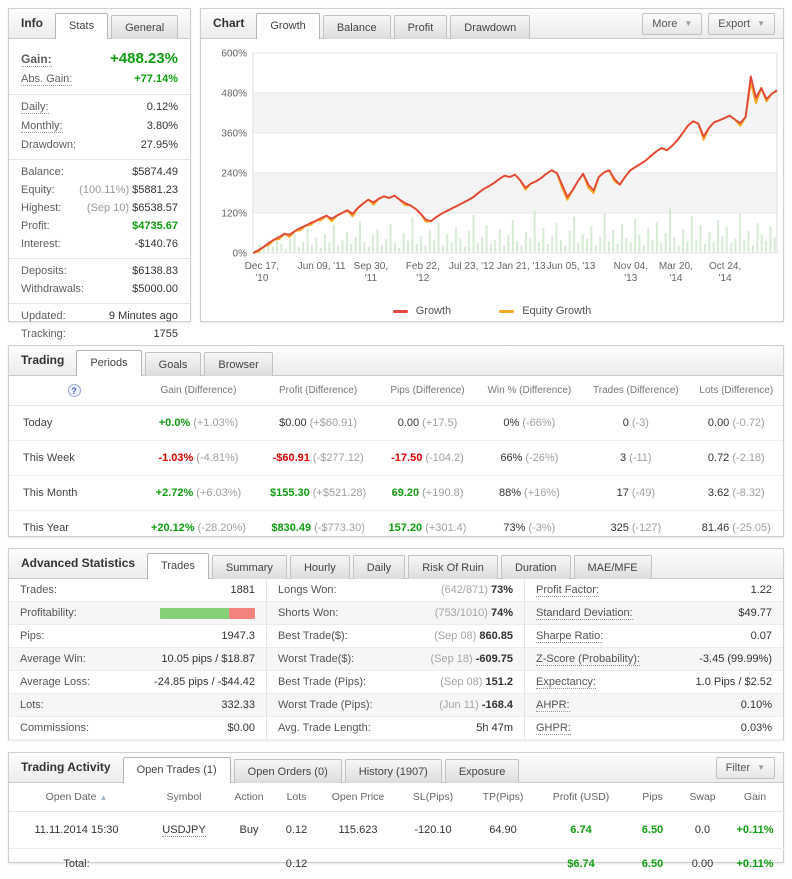 Image resolution: width=792 pixels, height=879 pixels. Describe the element at coordinates (755, 613) in the screenshot. I see `advanced-stat-number: $49.77` at that location.